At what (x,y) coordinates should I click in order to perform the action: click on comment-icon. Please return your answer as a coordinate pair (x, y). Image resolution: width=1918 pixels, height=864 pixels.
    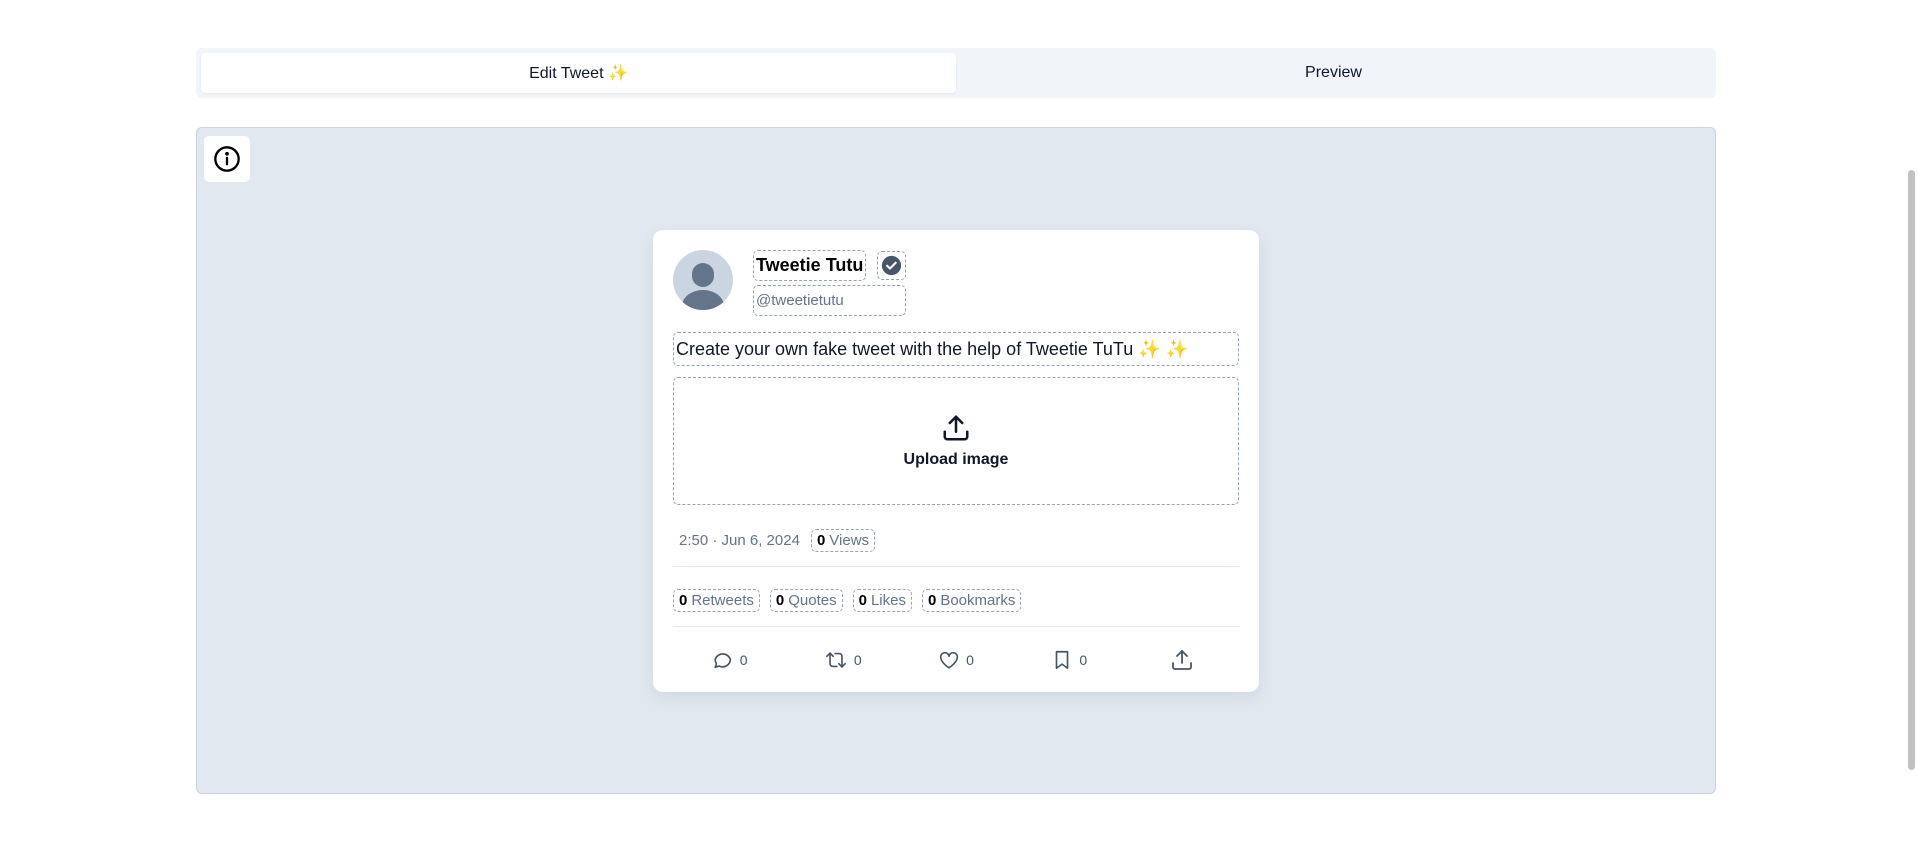
    Looking at the image, I should click on (722, 661).